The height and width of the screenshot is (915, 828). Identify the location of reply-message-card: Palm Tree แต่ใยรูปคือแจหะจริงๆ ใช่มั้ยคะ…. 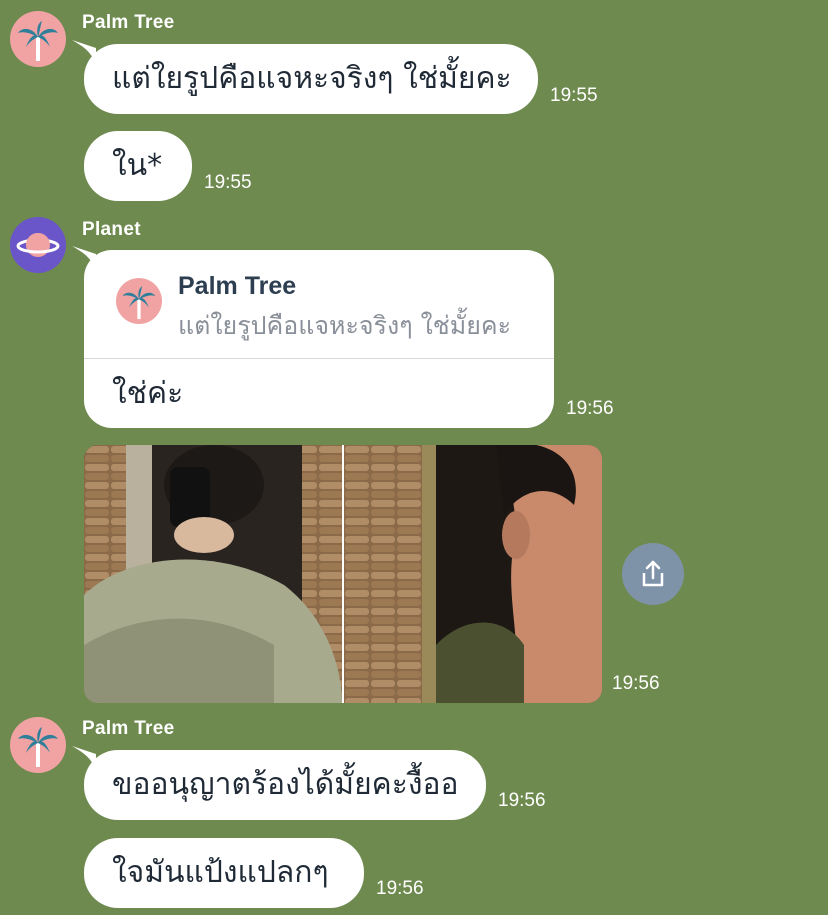
(319, 339).